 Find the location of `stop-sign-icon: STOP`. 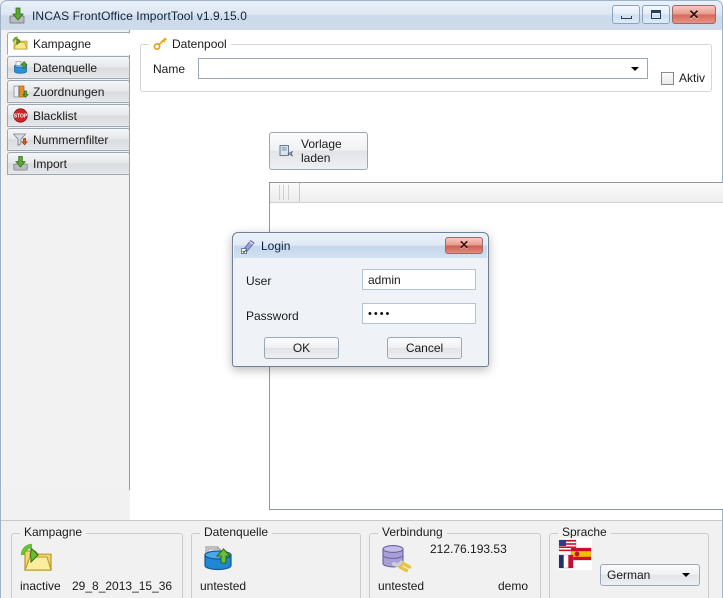

stop-sign-icon: STOP is located at coordinates (20, 115).